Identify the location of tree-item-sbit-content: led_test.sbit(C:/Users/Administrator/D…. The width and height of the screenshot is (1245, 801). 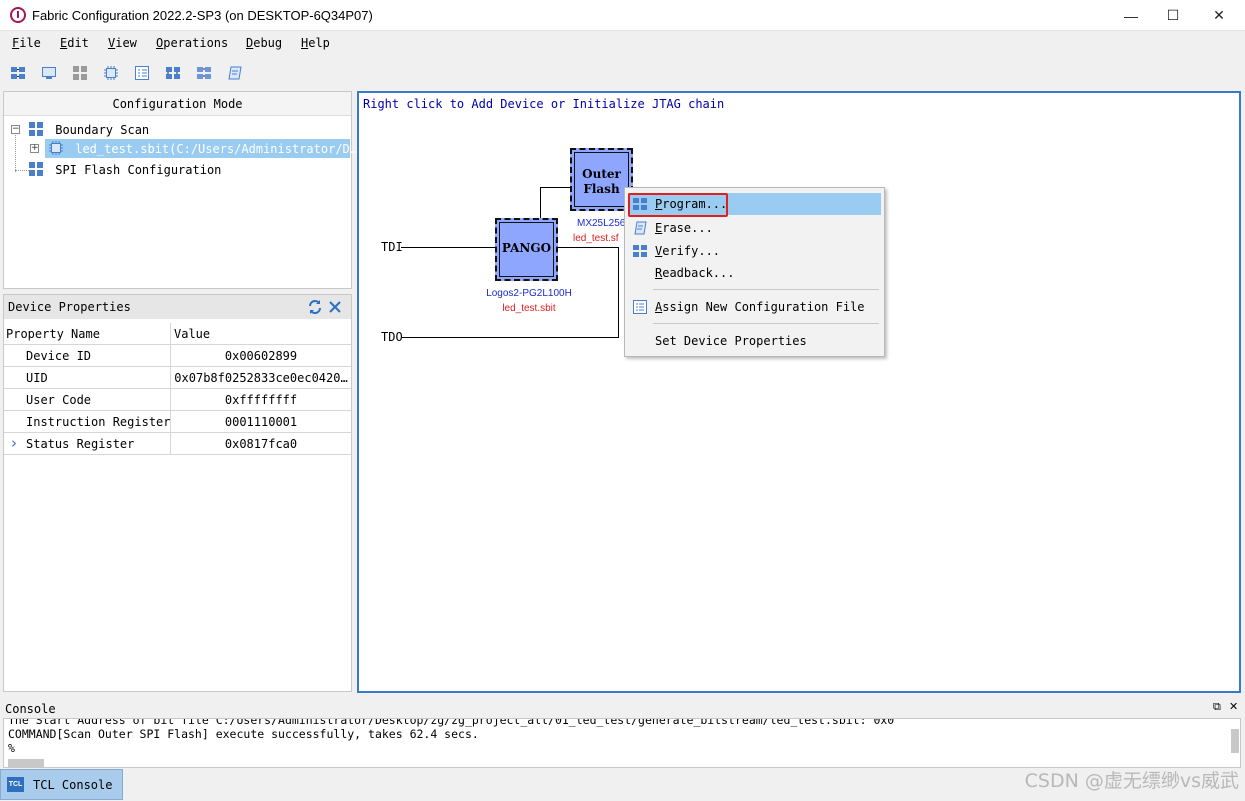
(203, 149).